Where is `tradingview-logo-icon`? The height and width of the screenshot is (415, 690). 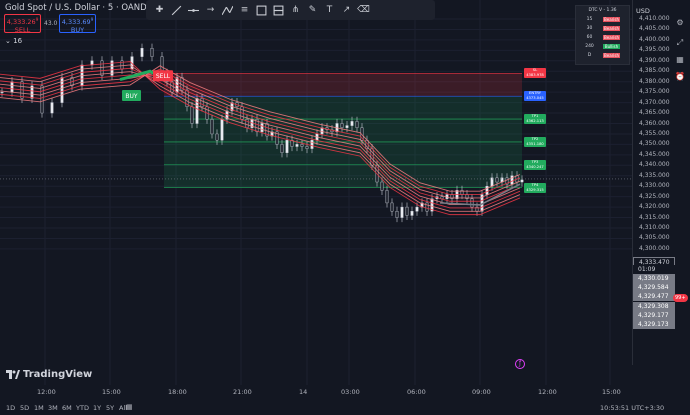
tradingview-logo-icon is located at coordinates (13, 374).